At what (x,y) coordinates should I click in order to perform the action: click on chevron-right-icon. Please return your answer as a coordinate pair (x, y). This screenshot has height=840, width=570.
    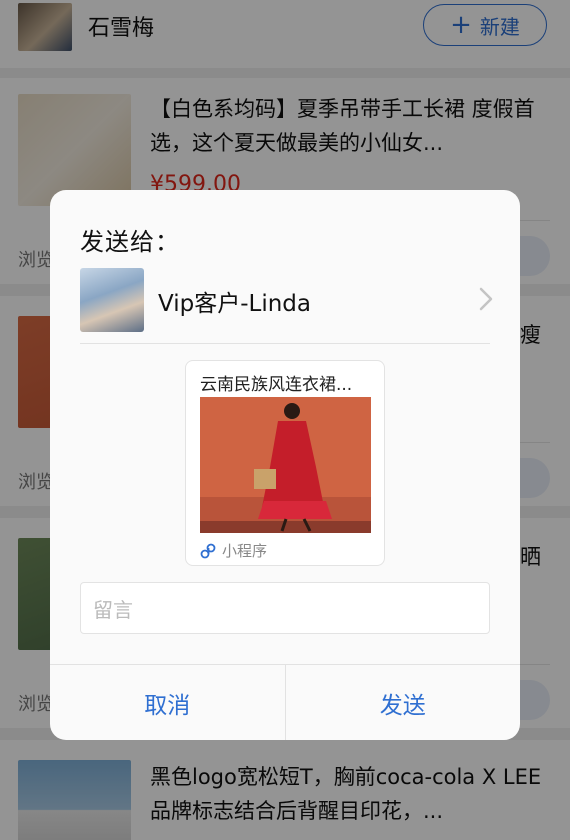
    Looking at the image, I should click on (486, 299).